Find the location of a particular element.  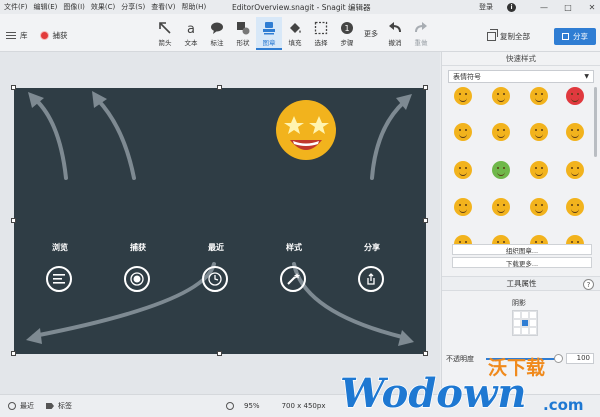

zoom-value: 95% is located at coordinates (252, 406).